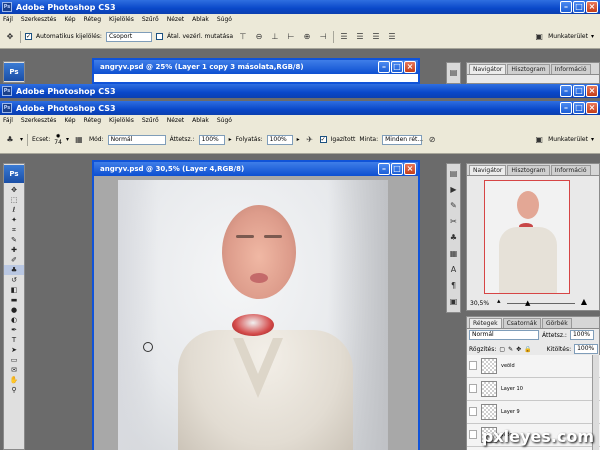  Describe the element at coordinates (533, 412) in the screenshot. I see `layer-row: Layer 9` at that location.